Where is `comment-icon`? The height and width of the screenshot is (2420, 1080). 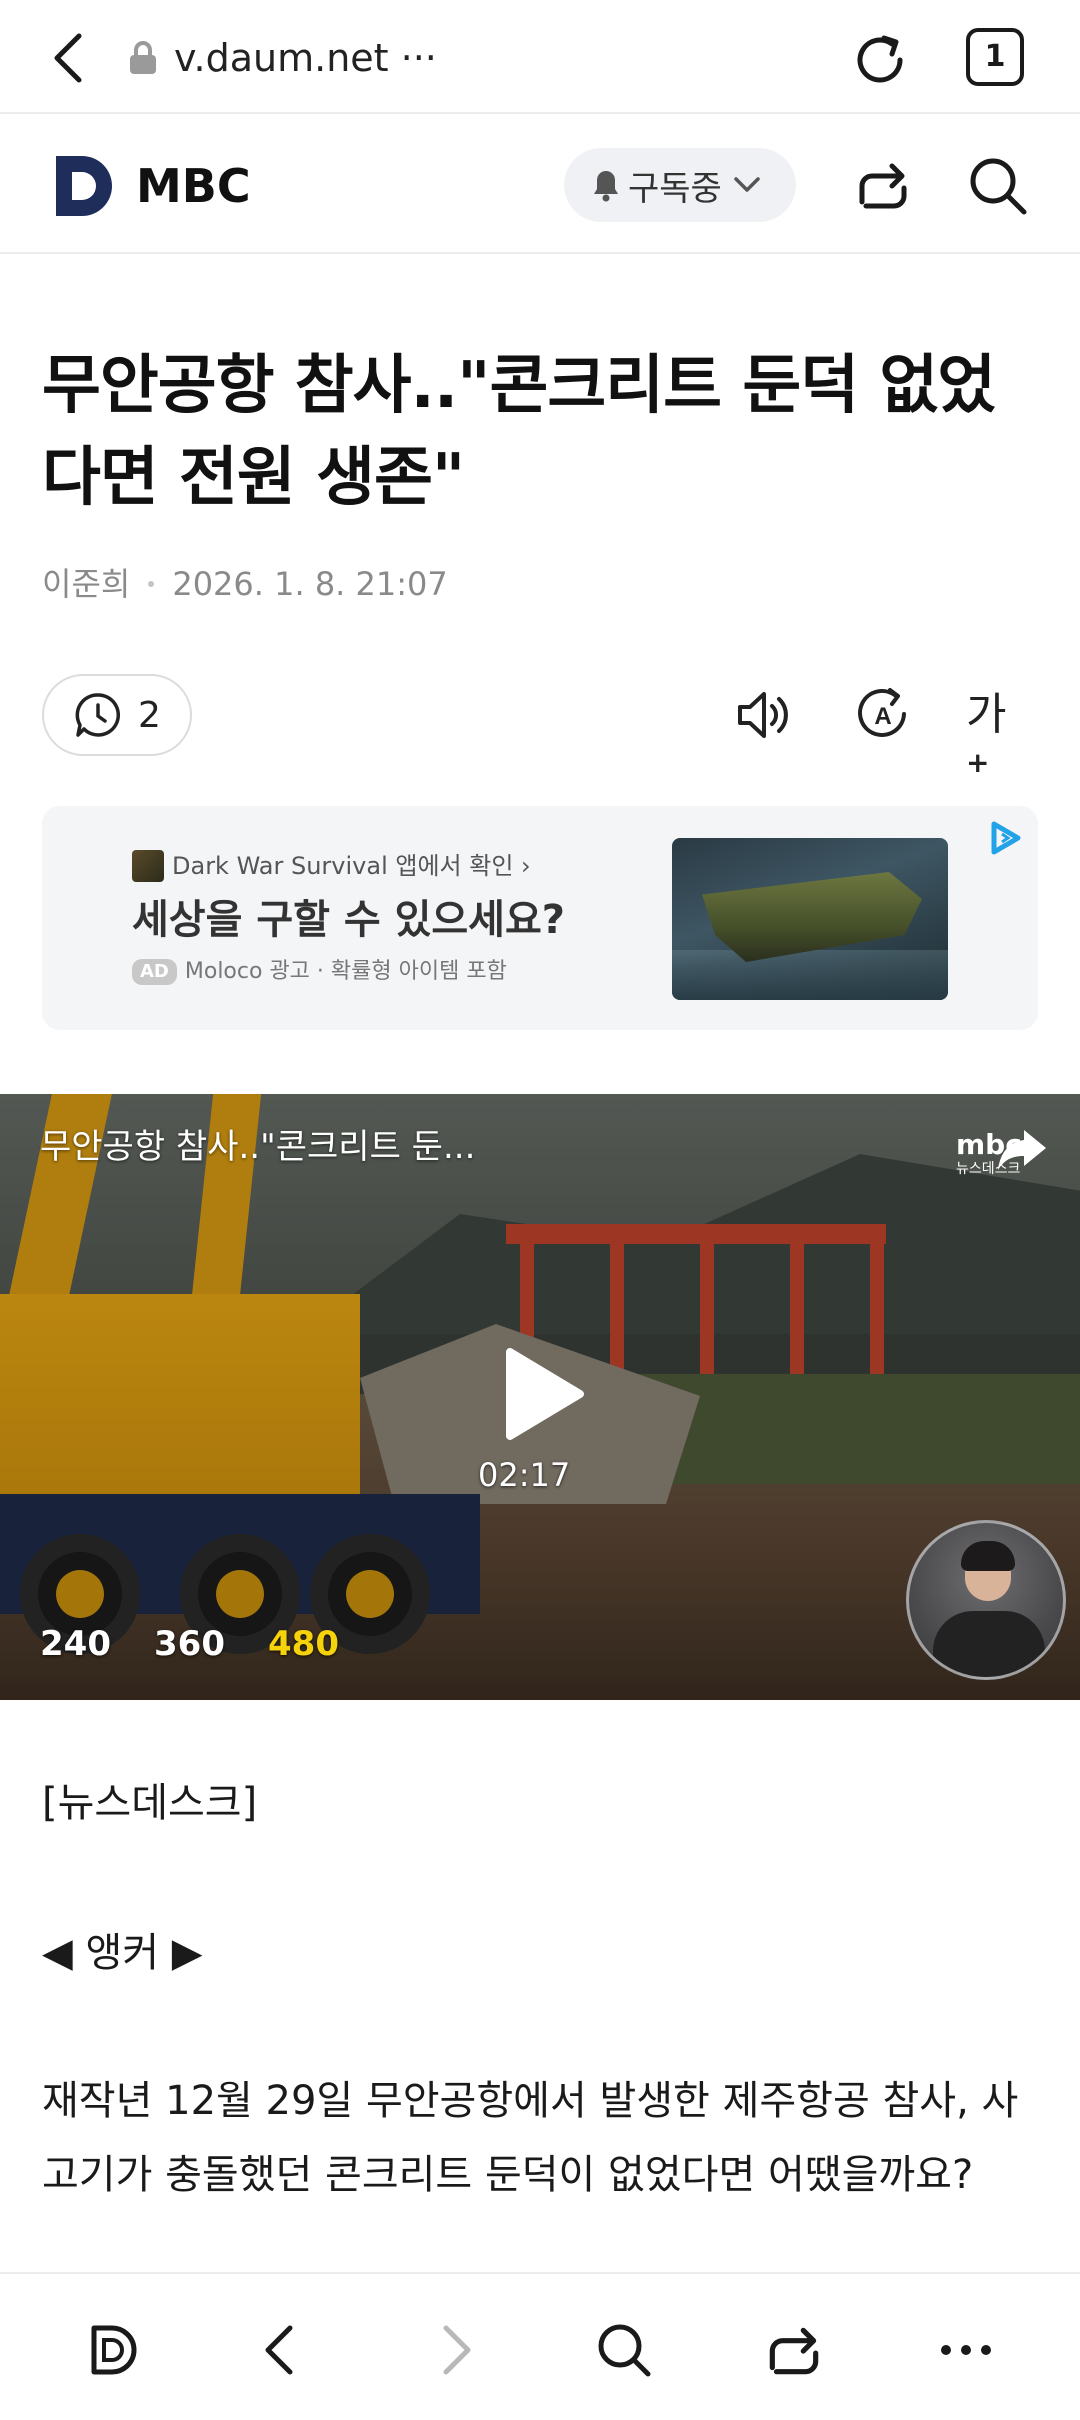
comment-icon is located at coordinates (98, 715).